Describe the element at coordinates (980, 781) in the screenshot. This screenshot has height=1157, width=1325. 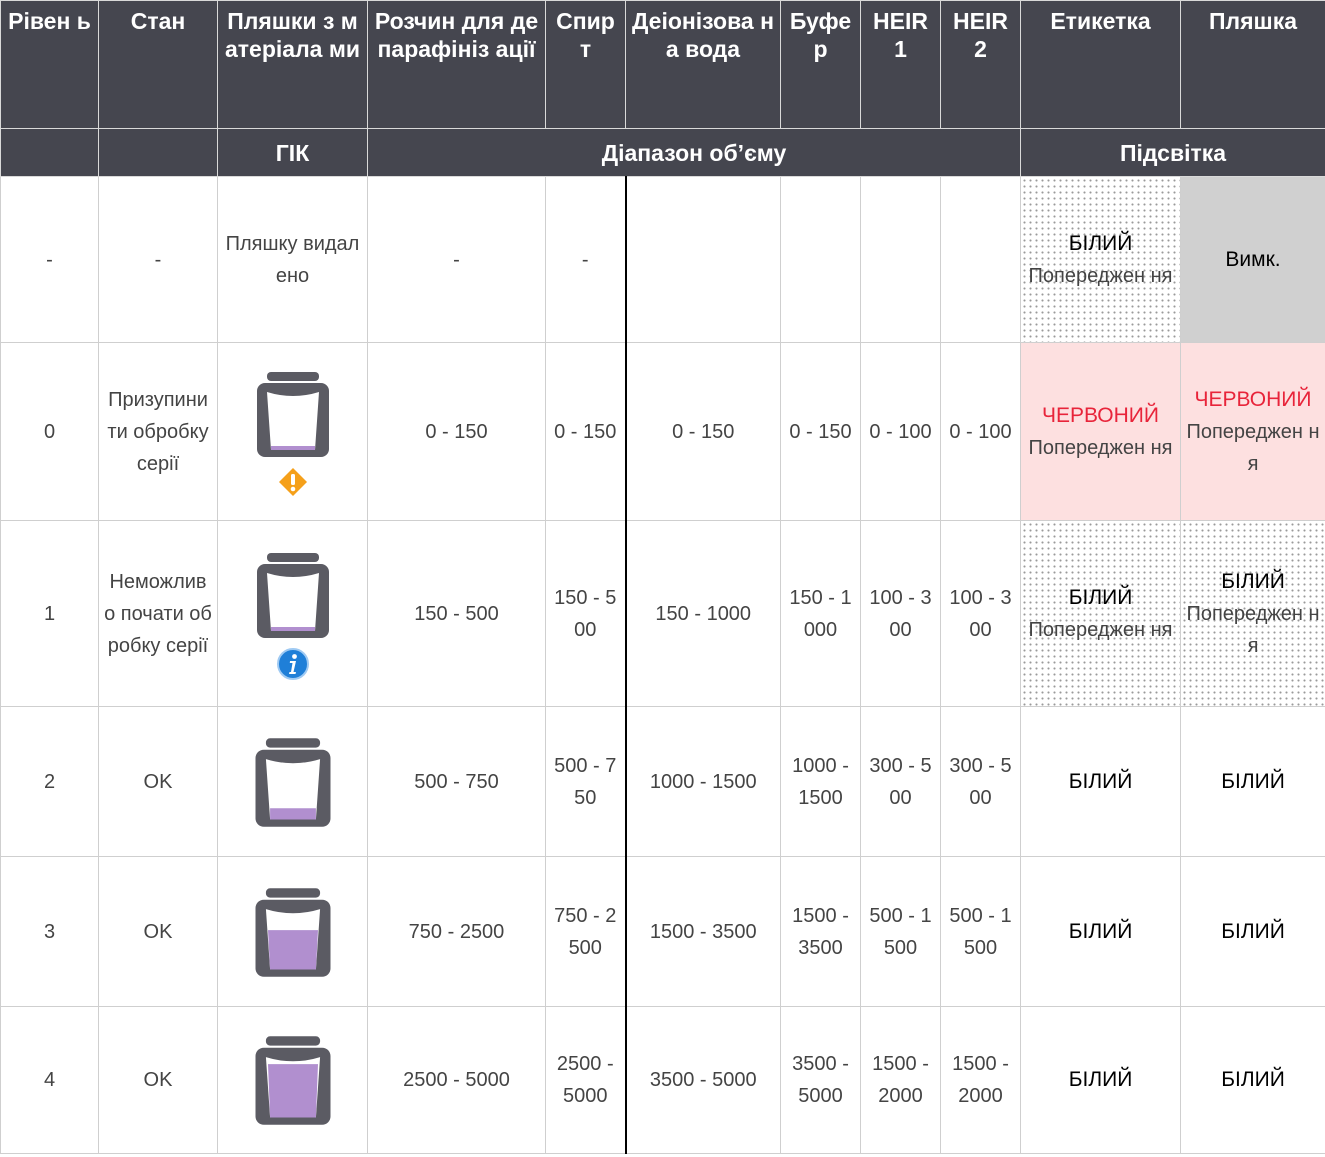
I see `heir2-cell: 300 - 500` at that location.